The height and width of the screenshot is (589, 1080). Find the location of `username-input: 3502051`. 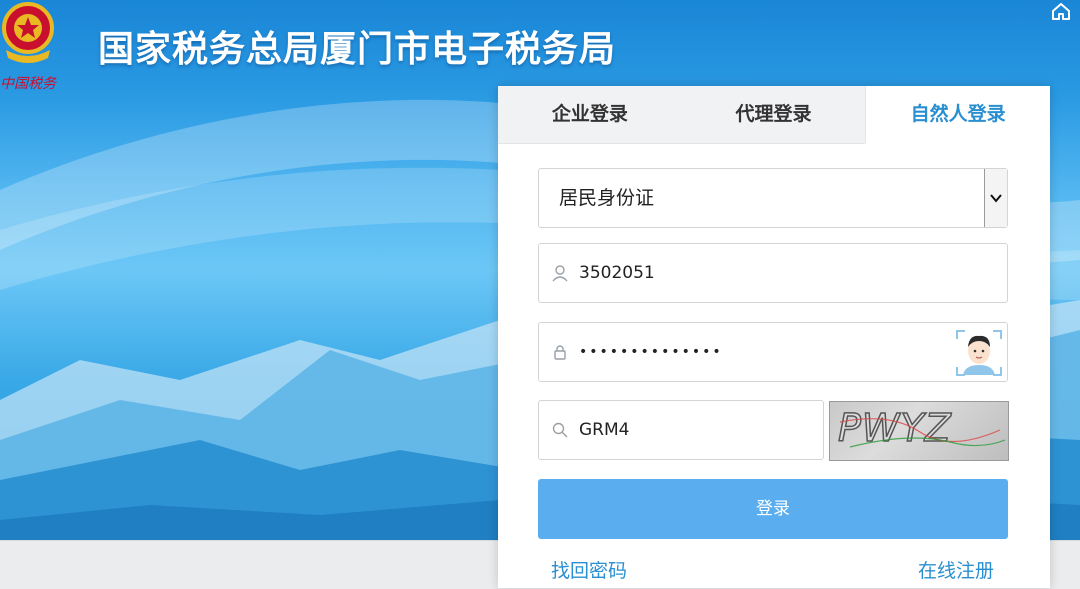

username-input: 3502051 is located at coordinates (773, 273).